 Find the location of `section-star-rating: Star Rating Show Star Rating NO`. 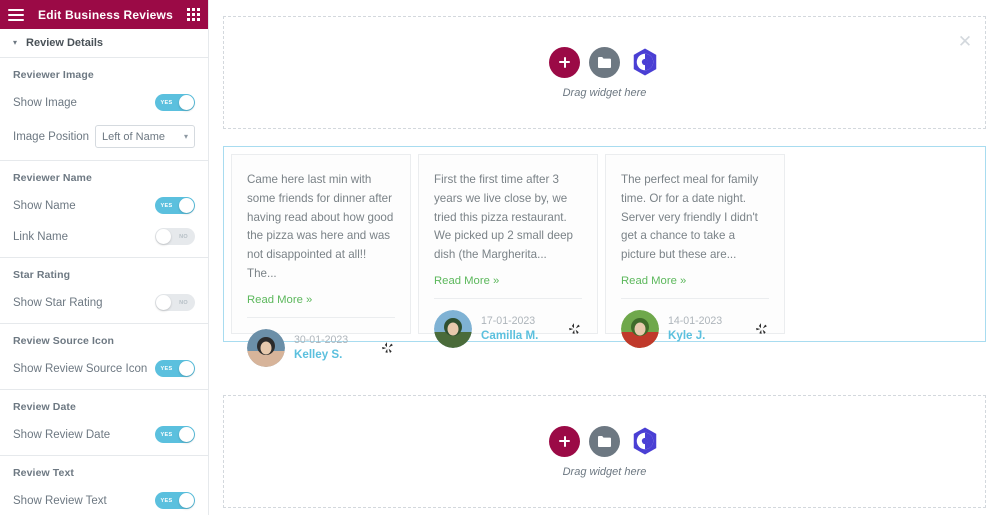

section-star-rating: Star Rating Show Star Rating NO is located at coordinates (104, 291).